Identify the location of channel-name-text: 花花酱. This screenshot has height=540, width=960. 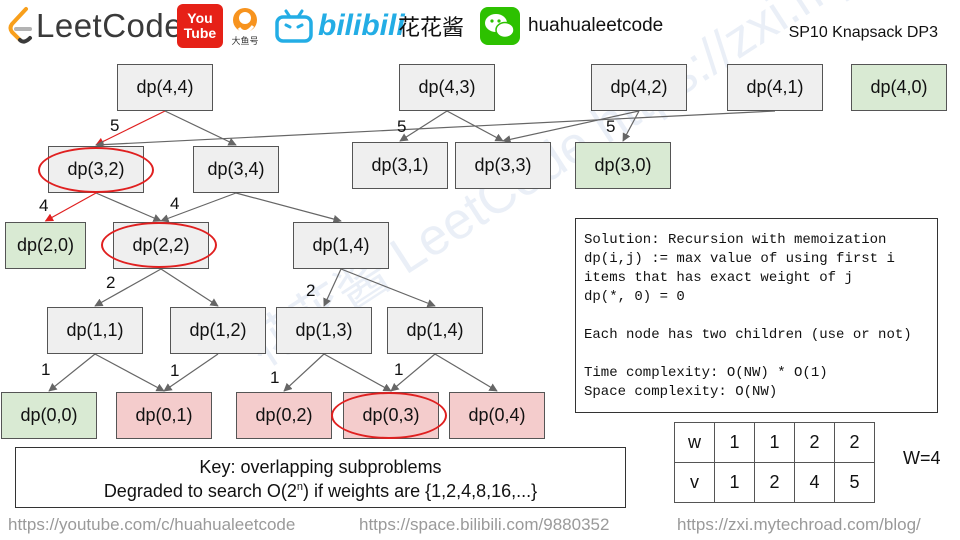
(431, 28).